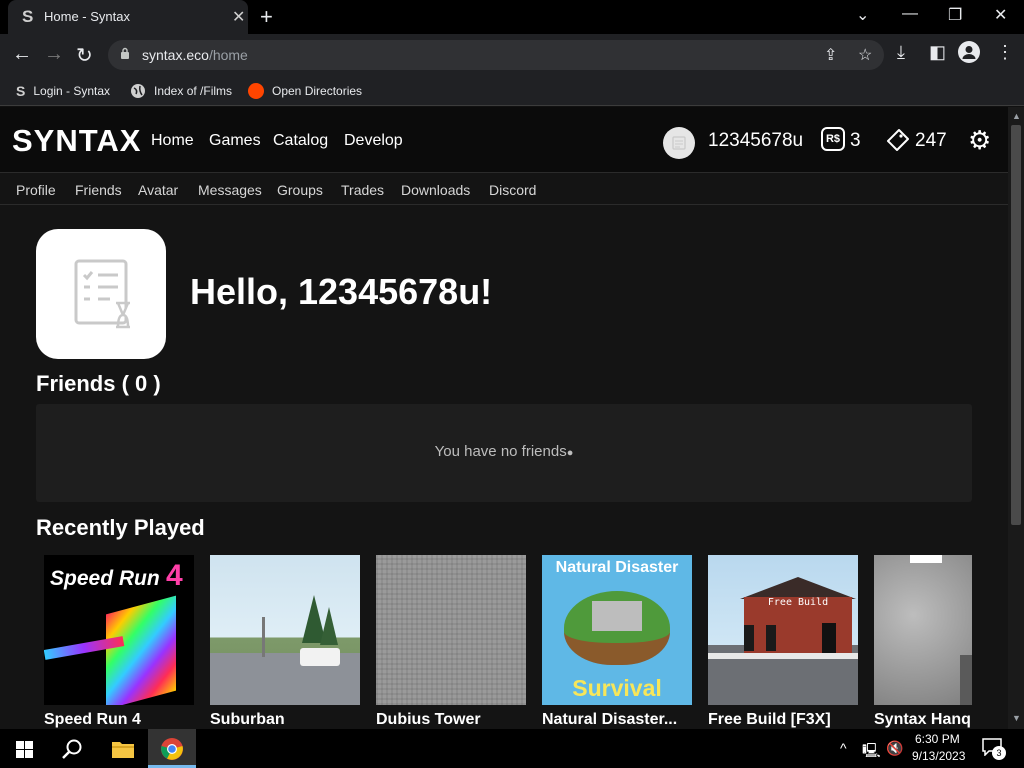 The height and width of the screenshot is (768, 1024). Describe the element at coordinates (138, 91) in the screenshot. I see `globe-icon` at that location.